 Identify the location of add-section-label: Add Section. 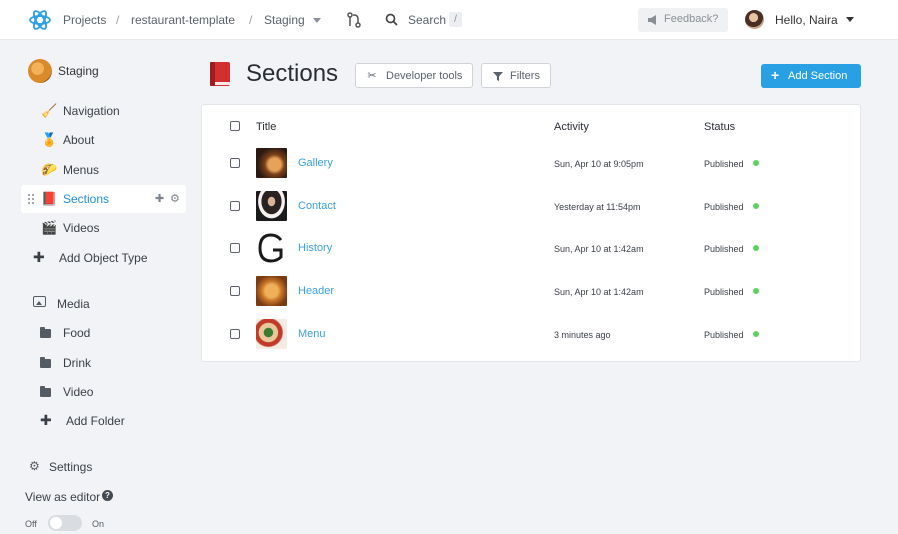
(818, 76).